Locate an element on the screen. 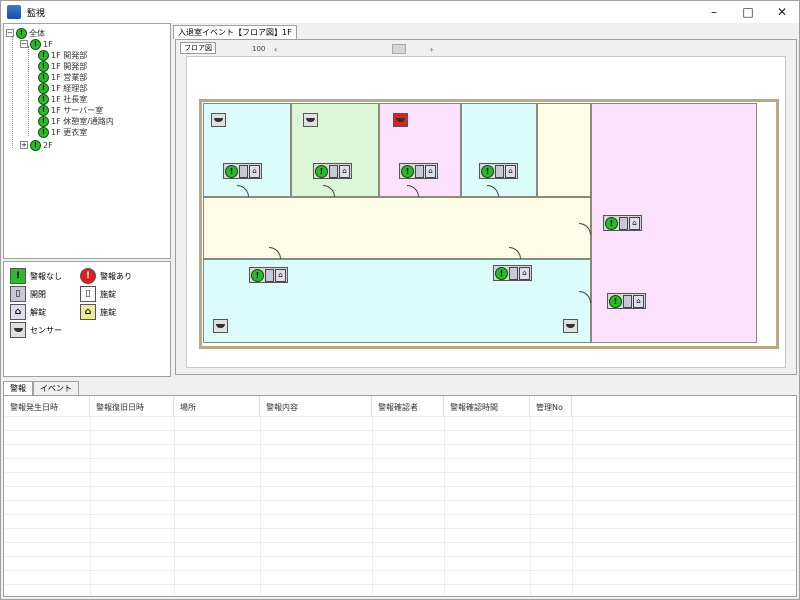 The height and width of the screenshot is (600, 800). legend-item: センサー is located at coordinates (36, 330).